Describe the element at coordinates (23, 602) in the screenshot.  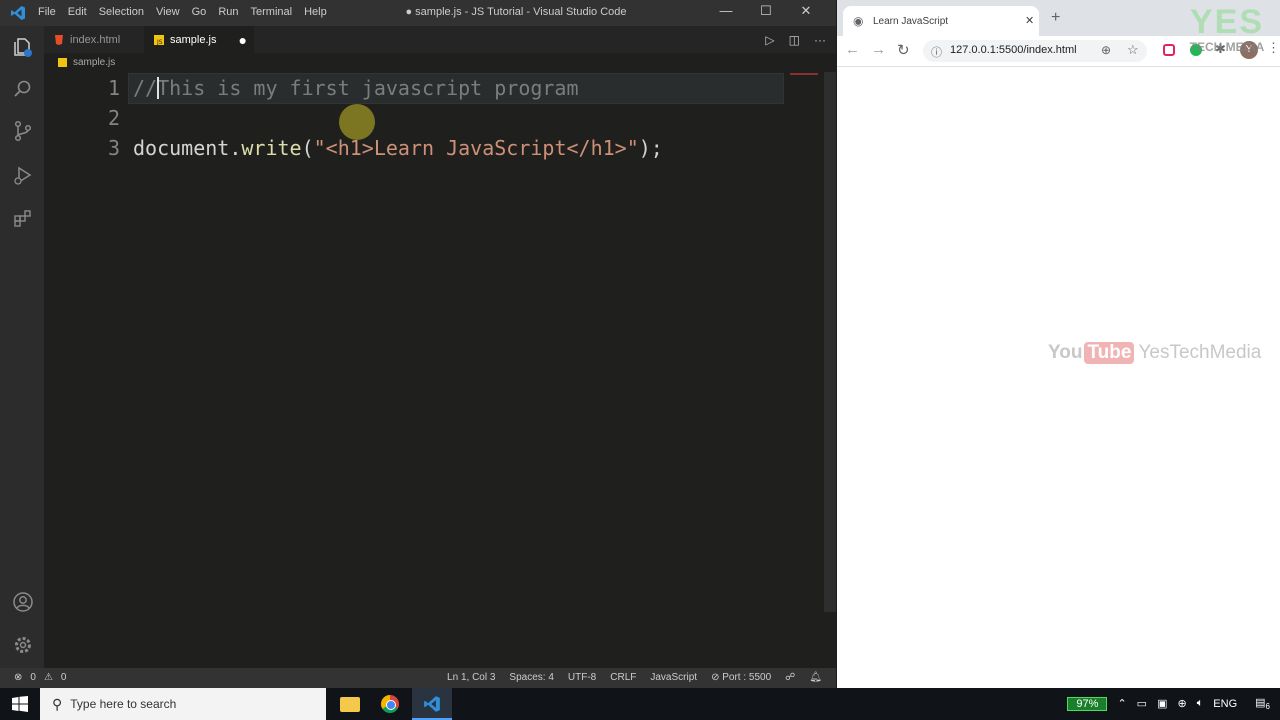
I see `account-icon` at that location.